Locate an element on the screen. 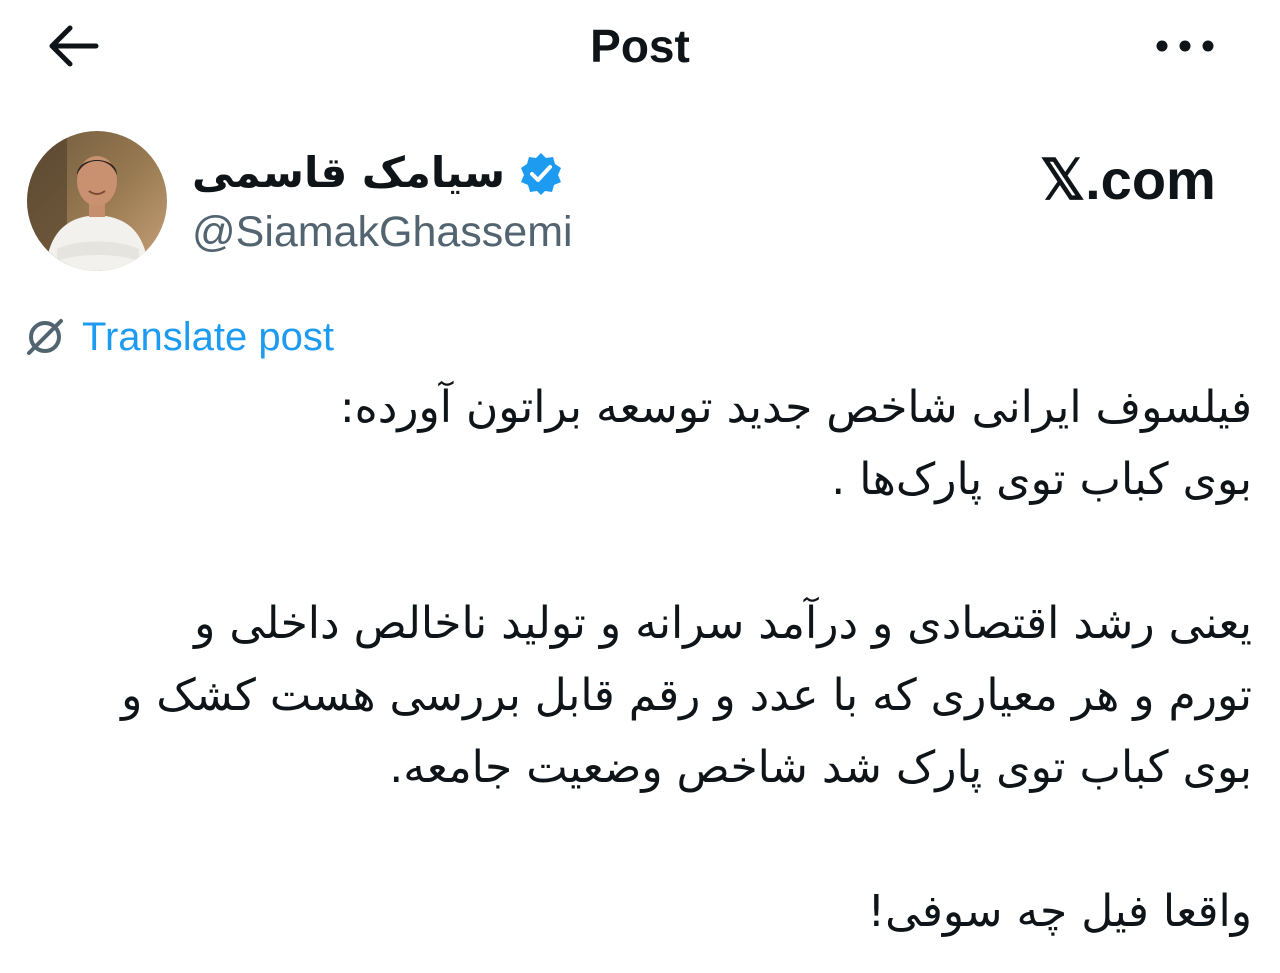 The width and height of the screenshot is (1280, 973). top-bar: Post is located at coordinates (640, 46).